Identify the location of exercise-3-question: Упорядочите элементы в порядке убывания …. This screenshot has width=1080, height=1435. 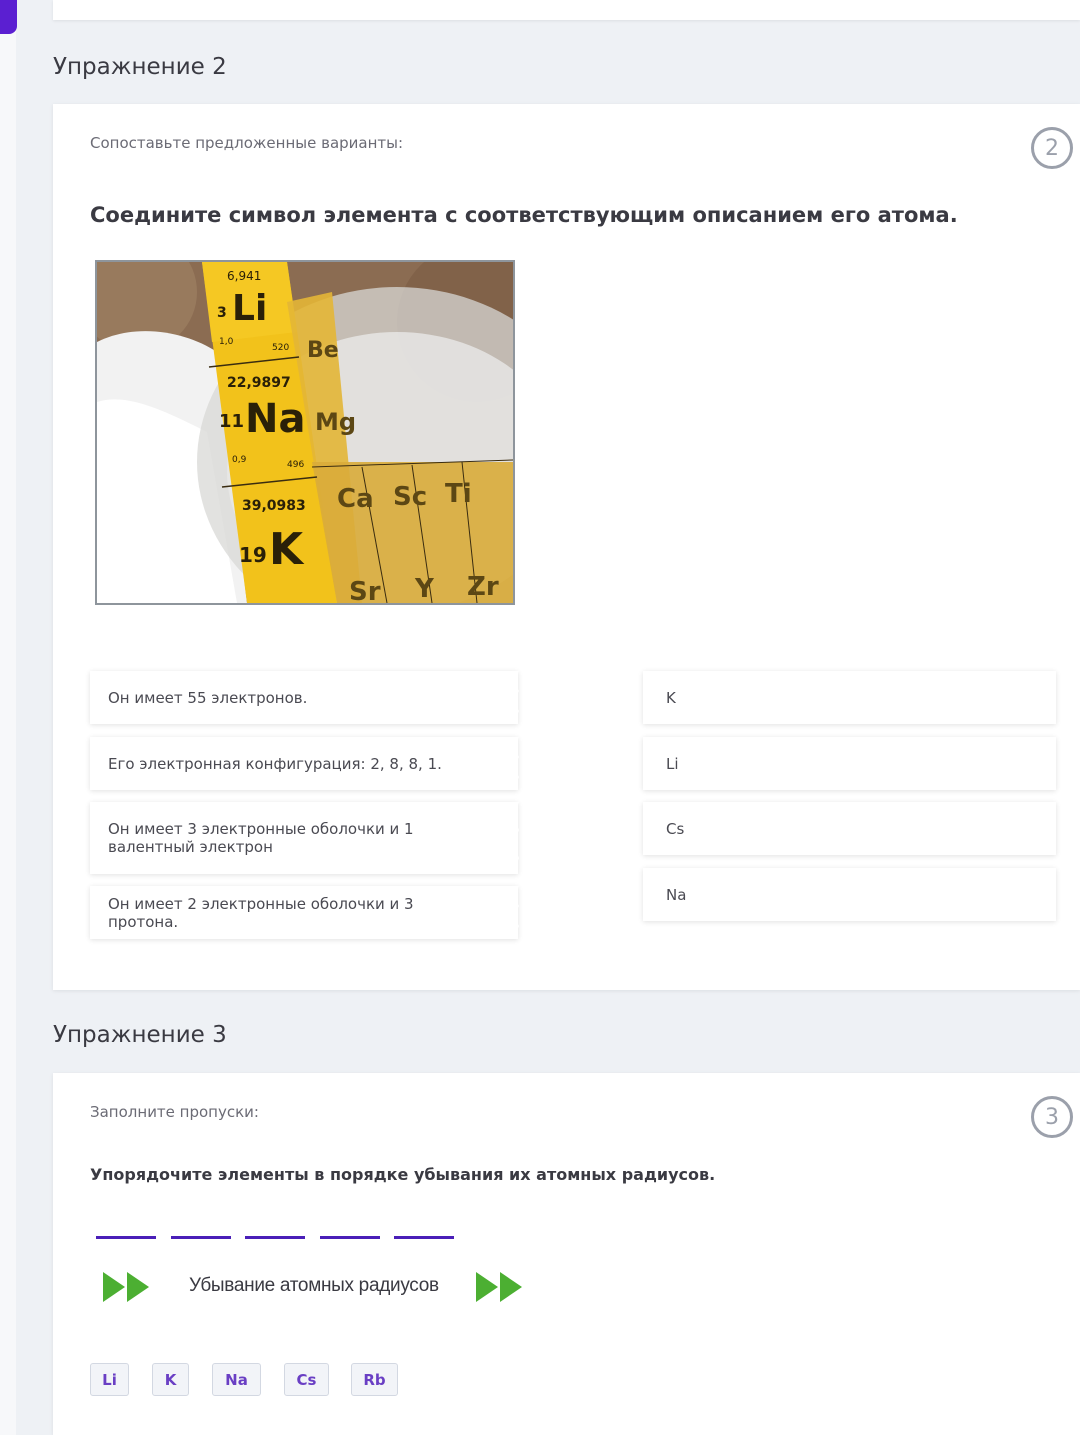
(403, 1174).